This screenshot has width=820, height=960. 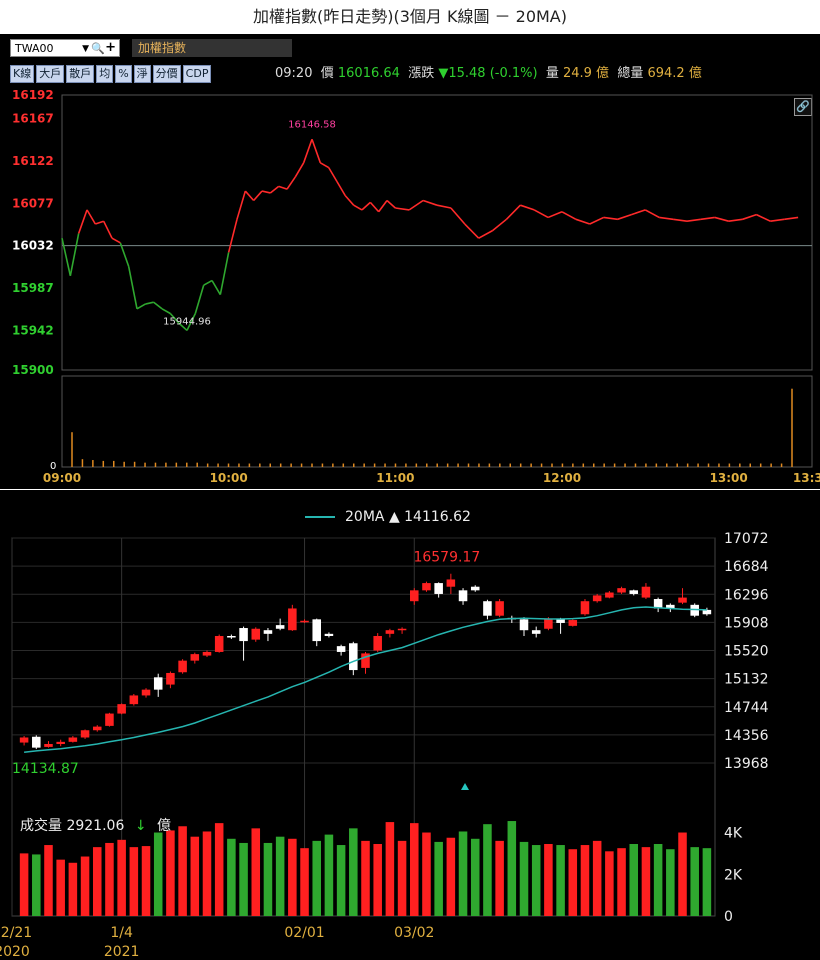 What do you see at coordinates (674, 73) in the screenshot?
I see `total-value: 694.2 億` at bounding box center [674, 73].